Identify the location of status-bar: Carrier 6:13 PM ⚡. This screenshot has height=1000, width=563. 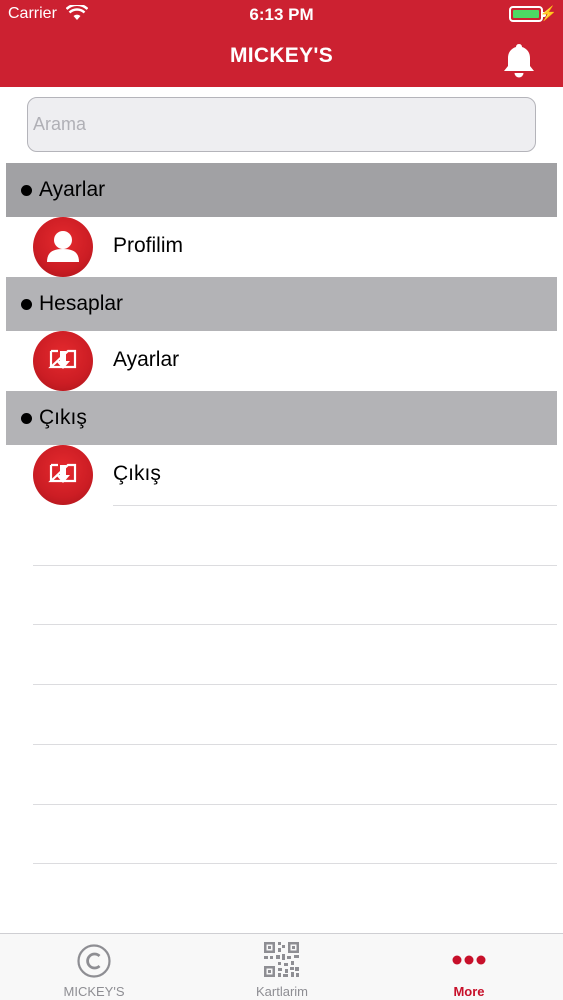
(281, 14).